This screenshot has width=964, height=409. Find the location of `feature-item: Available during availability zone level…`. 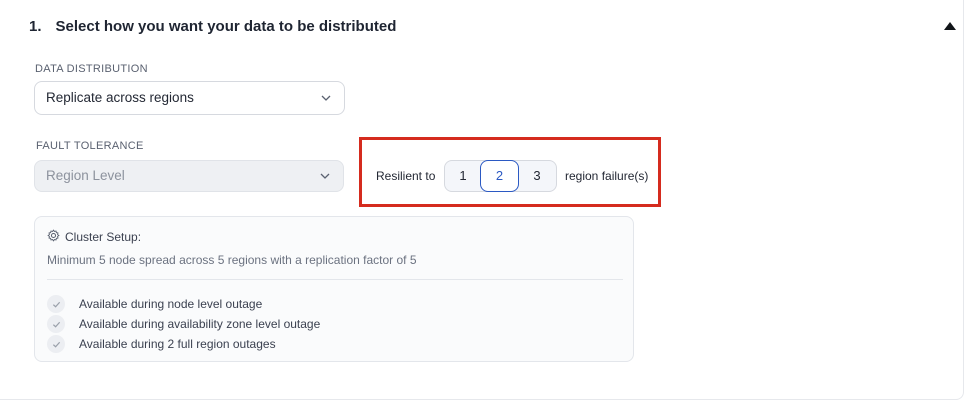

feature-item: Available during availability zone level… is located at coordinates (183, 324).